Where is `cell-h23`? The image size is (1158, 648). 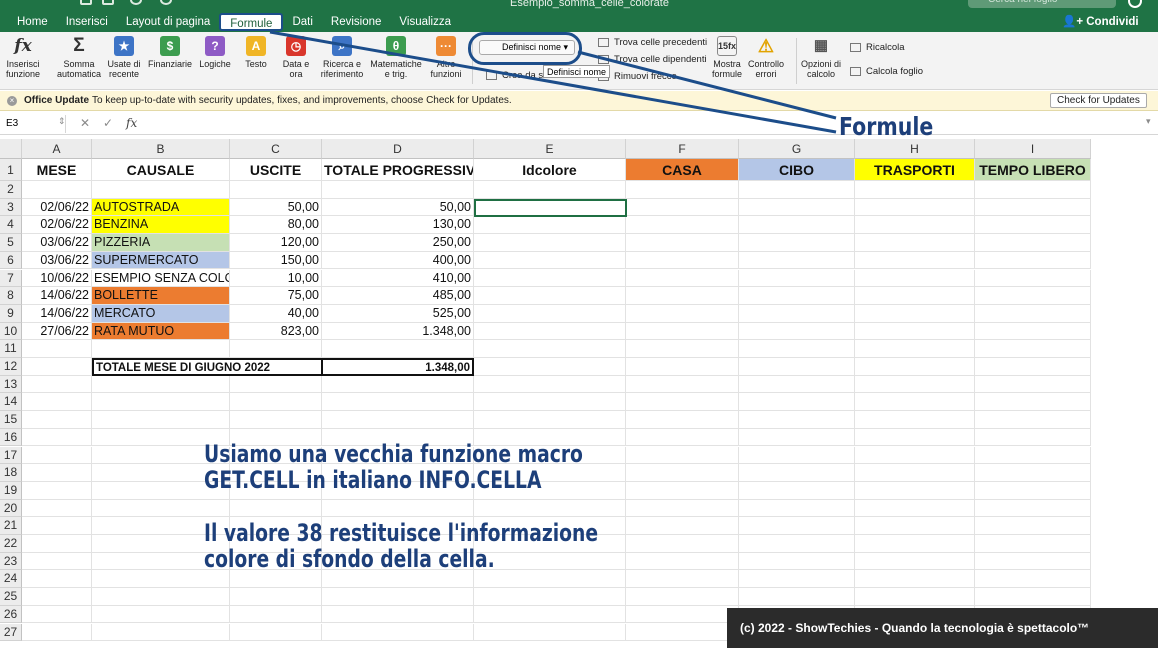
cell-h23 is located at coordinates (915, 561).